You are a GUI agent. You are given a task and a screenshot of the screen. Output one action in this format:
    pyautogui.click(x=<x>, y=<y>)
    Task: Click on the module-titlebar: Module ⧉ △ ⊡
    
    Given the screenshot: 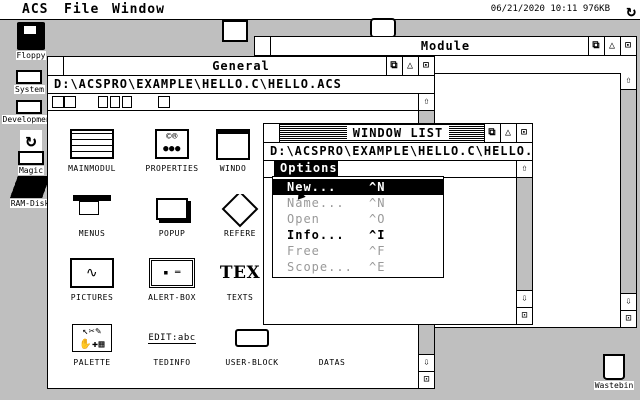 What is the action you would take?
    pyautogui.click(x=445, y=46)
    